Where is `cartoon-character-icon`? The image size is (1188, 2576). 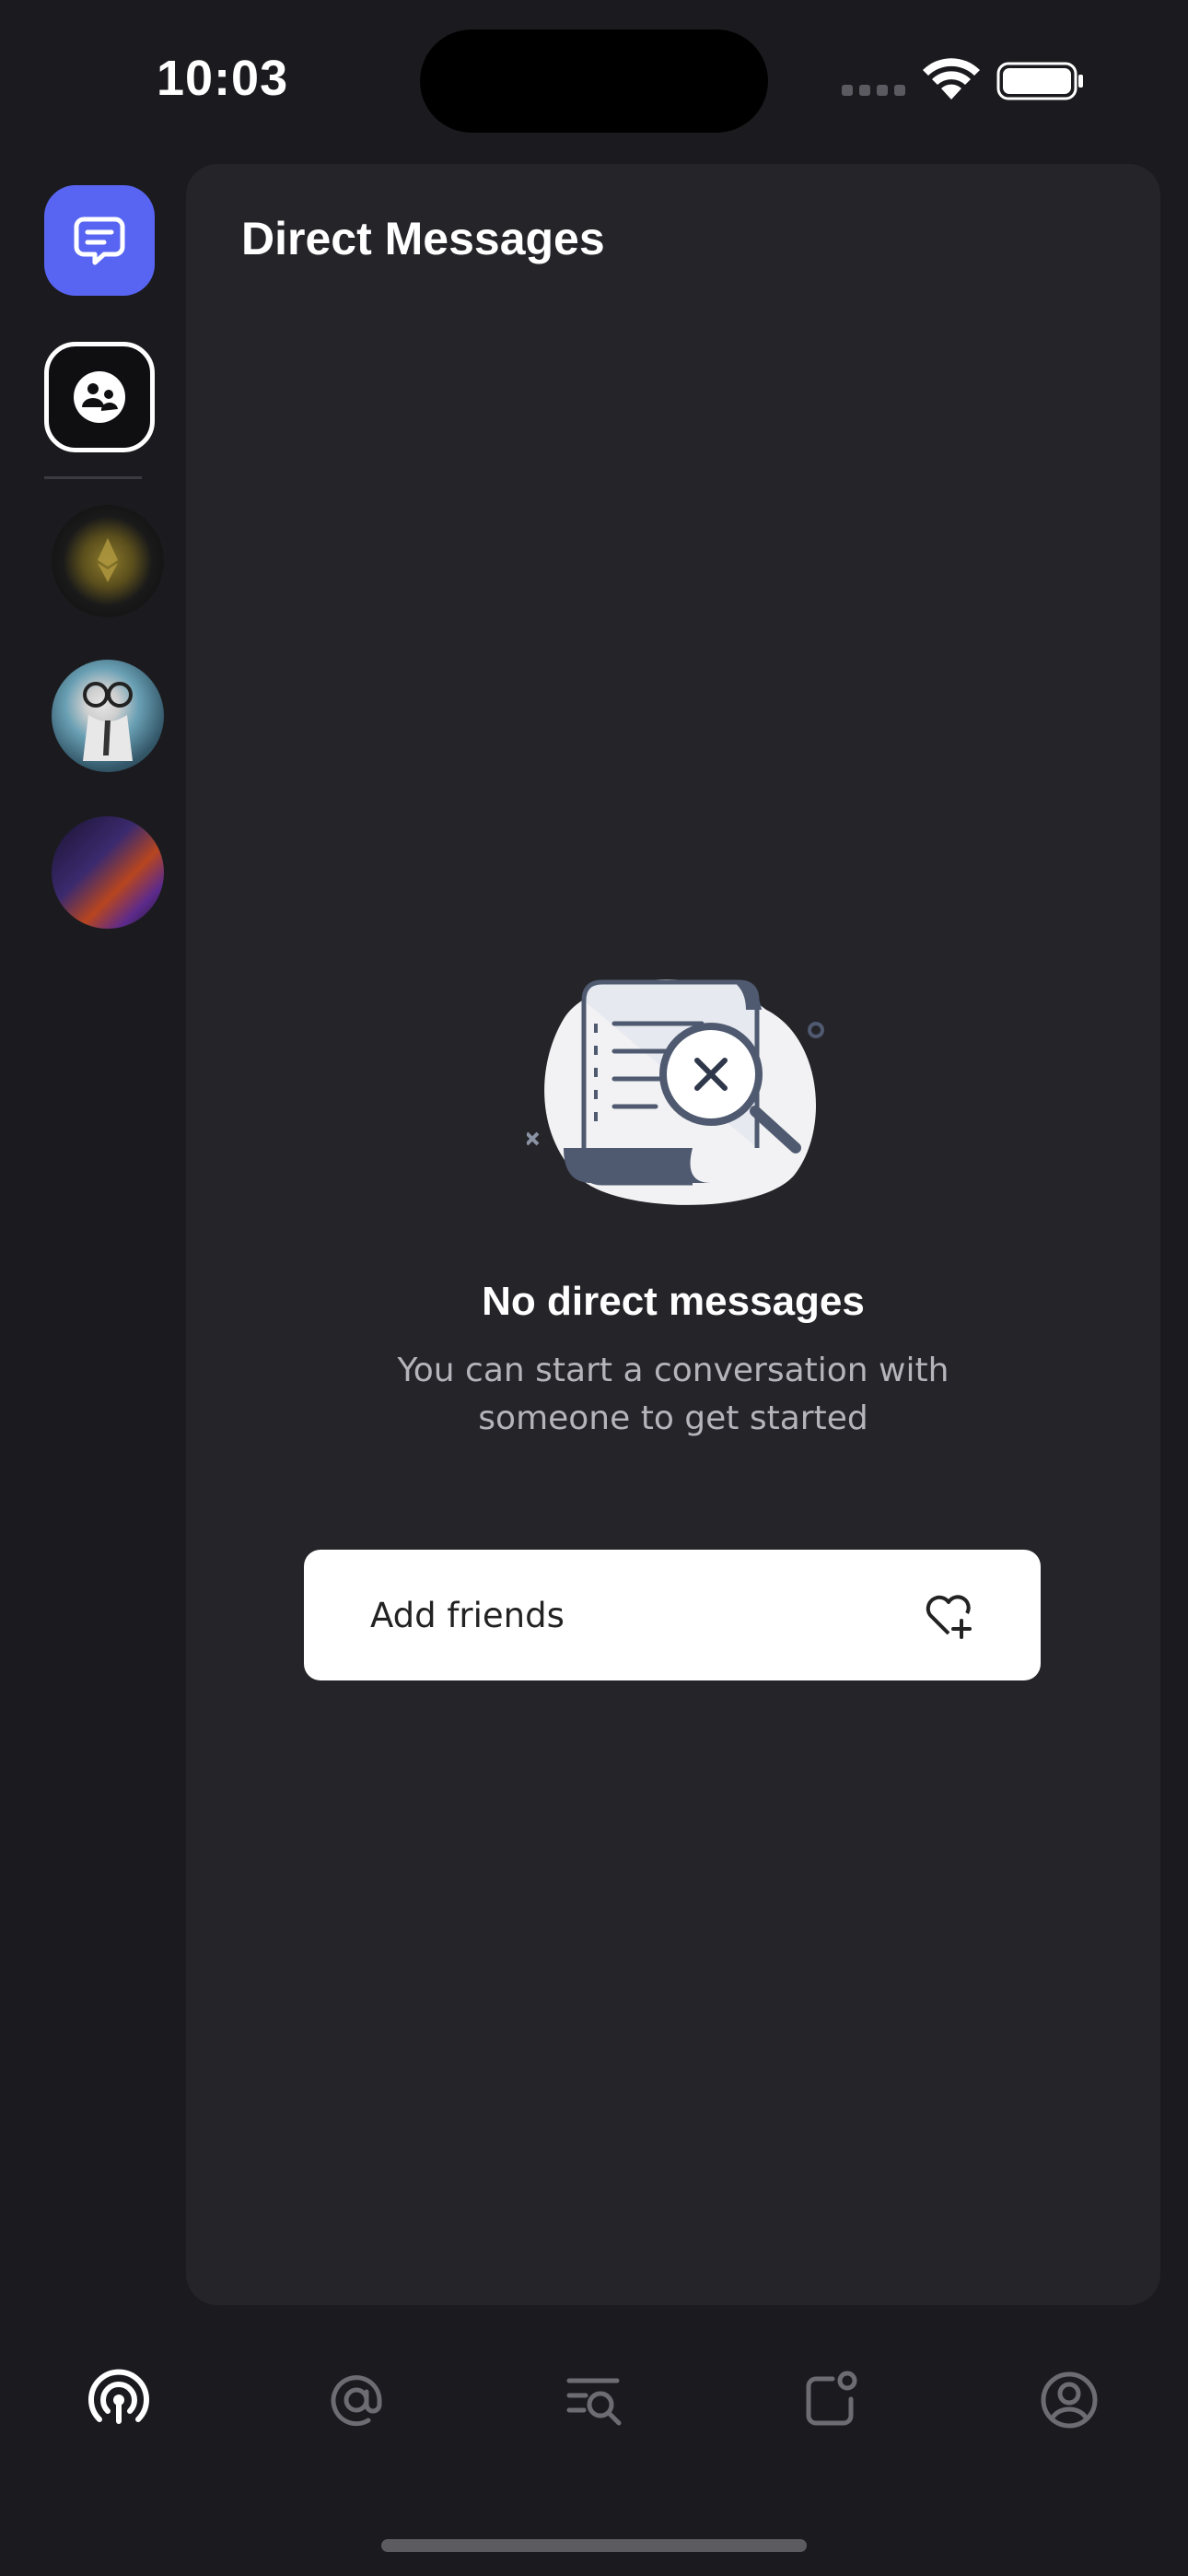 cartoon-character-icon is located at coordinates (108, 721).